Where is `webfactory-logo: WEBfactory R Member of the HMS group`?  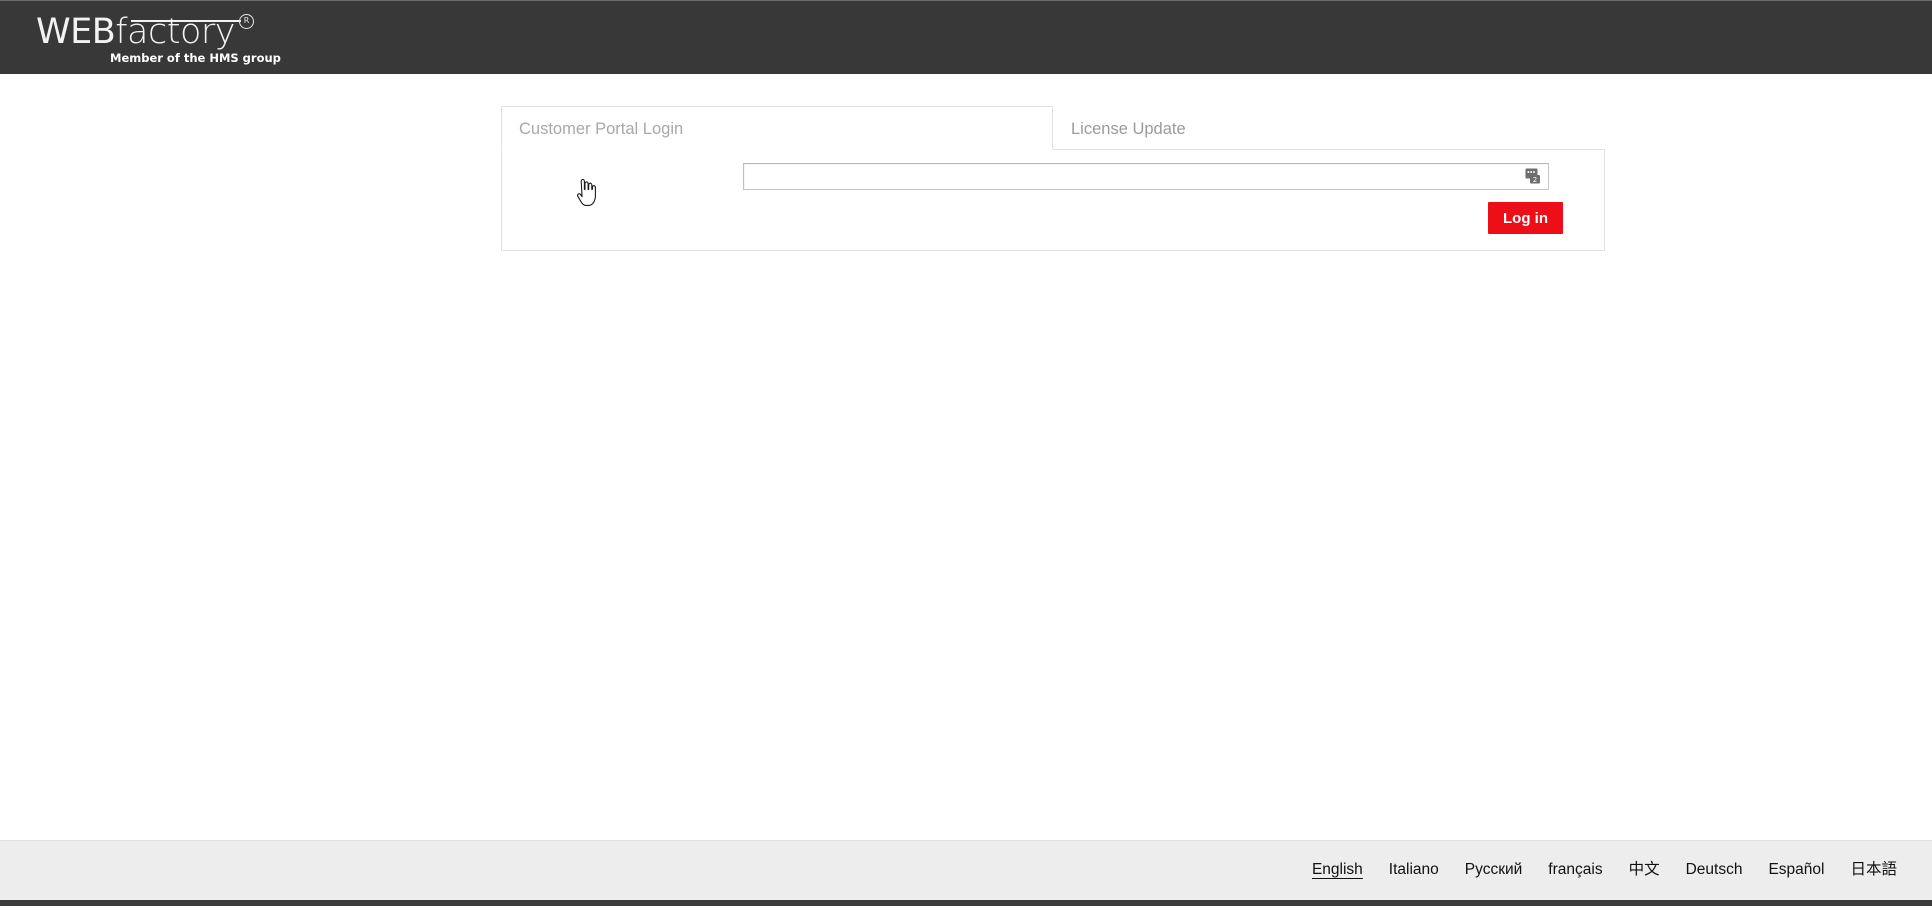
webfactory-logo: WEBfactory R Member of the HMS group is located at coordinates (158, 39).